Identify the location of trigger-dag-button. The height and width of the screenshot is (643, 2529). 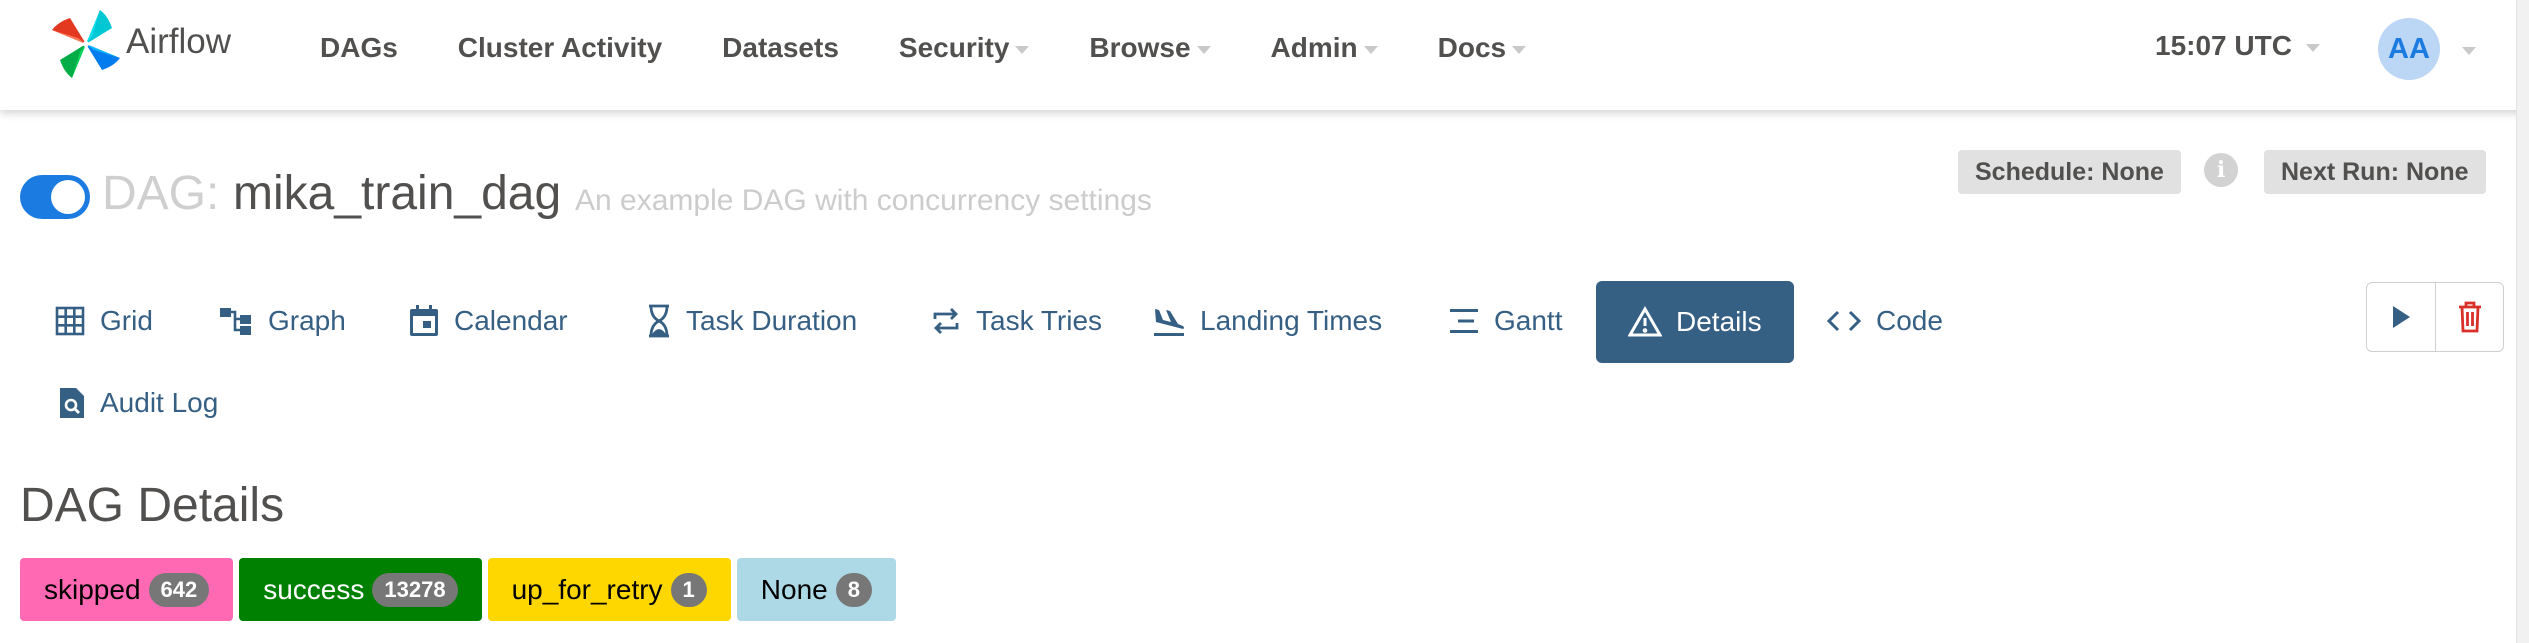
(2401, 317).